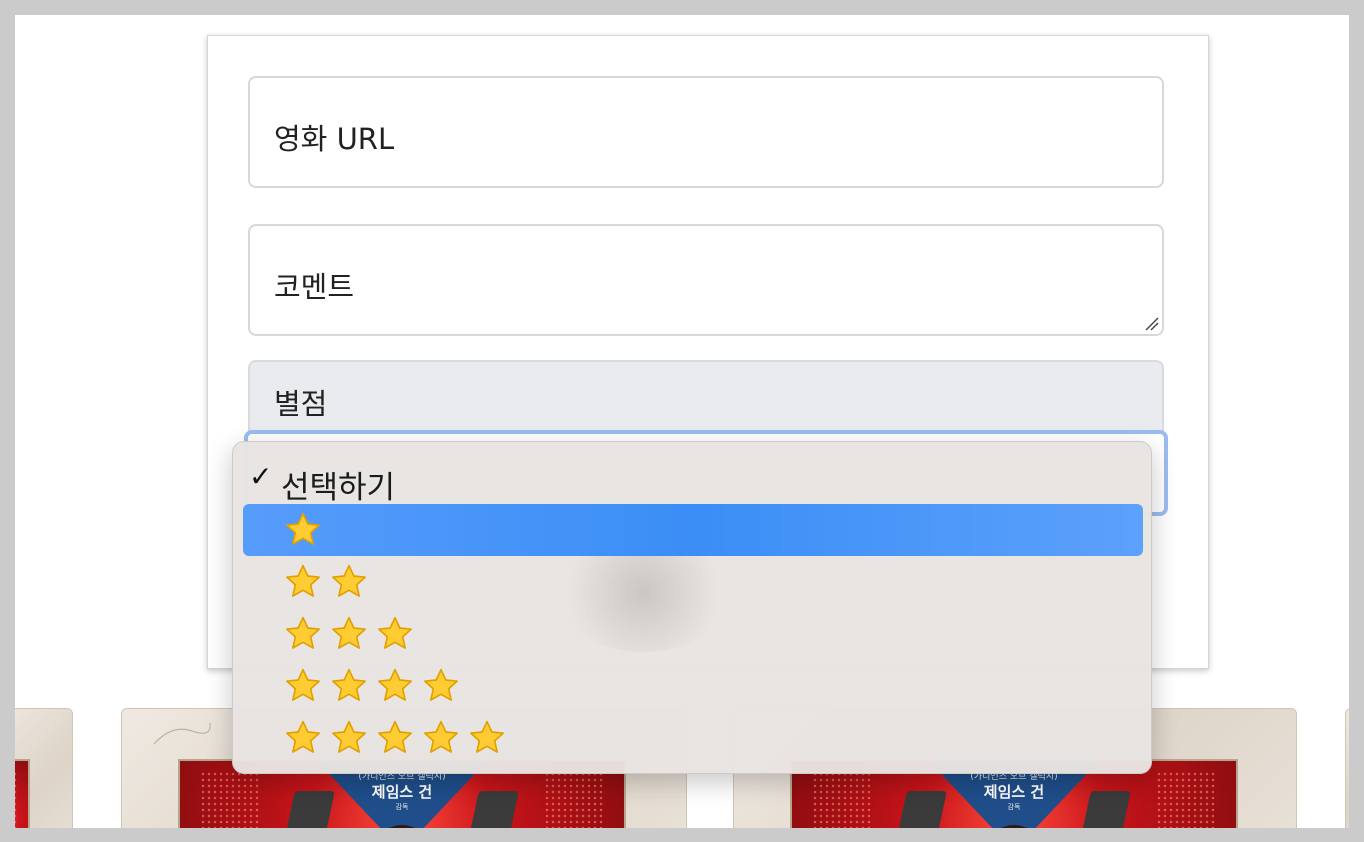 This screenshot has height=842, width=1364. Describe the element at coordinates (693, 634) in the screenshot. I see `rating-option-3-stars` at that location.